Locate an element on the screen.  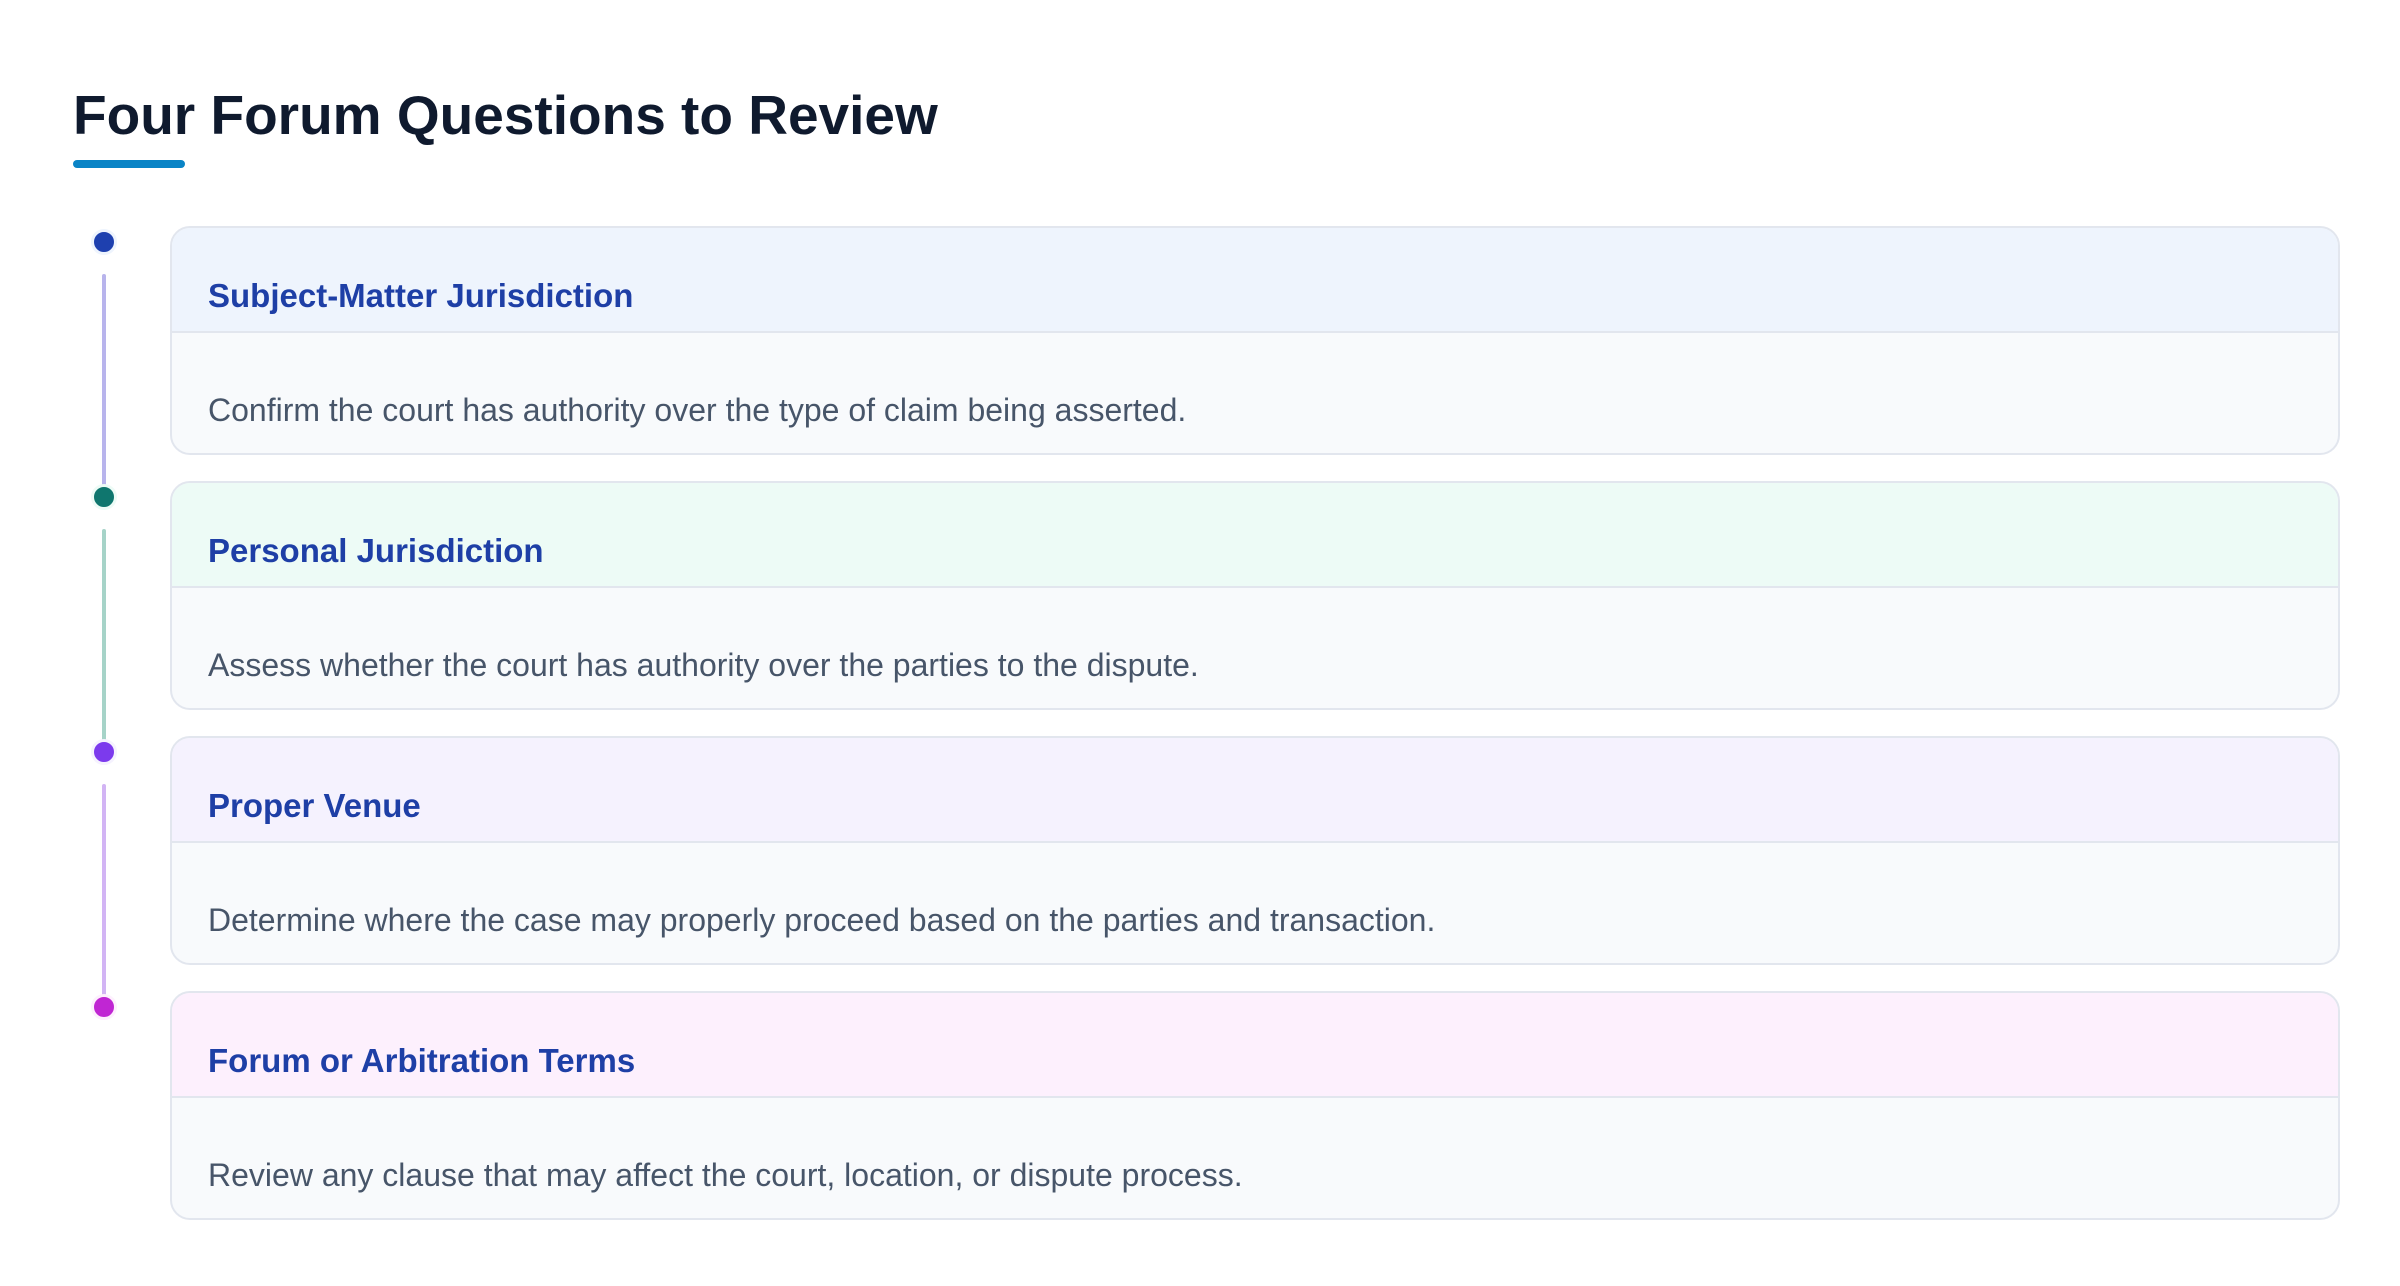
page-title: Four Forum Questions to Review is located at coordinates (505, 115).